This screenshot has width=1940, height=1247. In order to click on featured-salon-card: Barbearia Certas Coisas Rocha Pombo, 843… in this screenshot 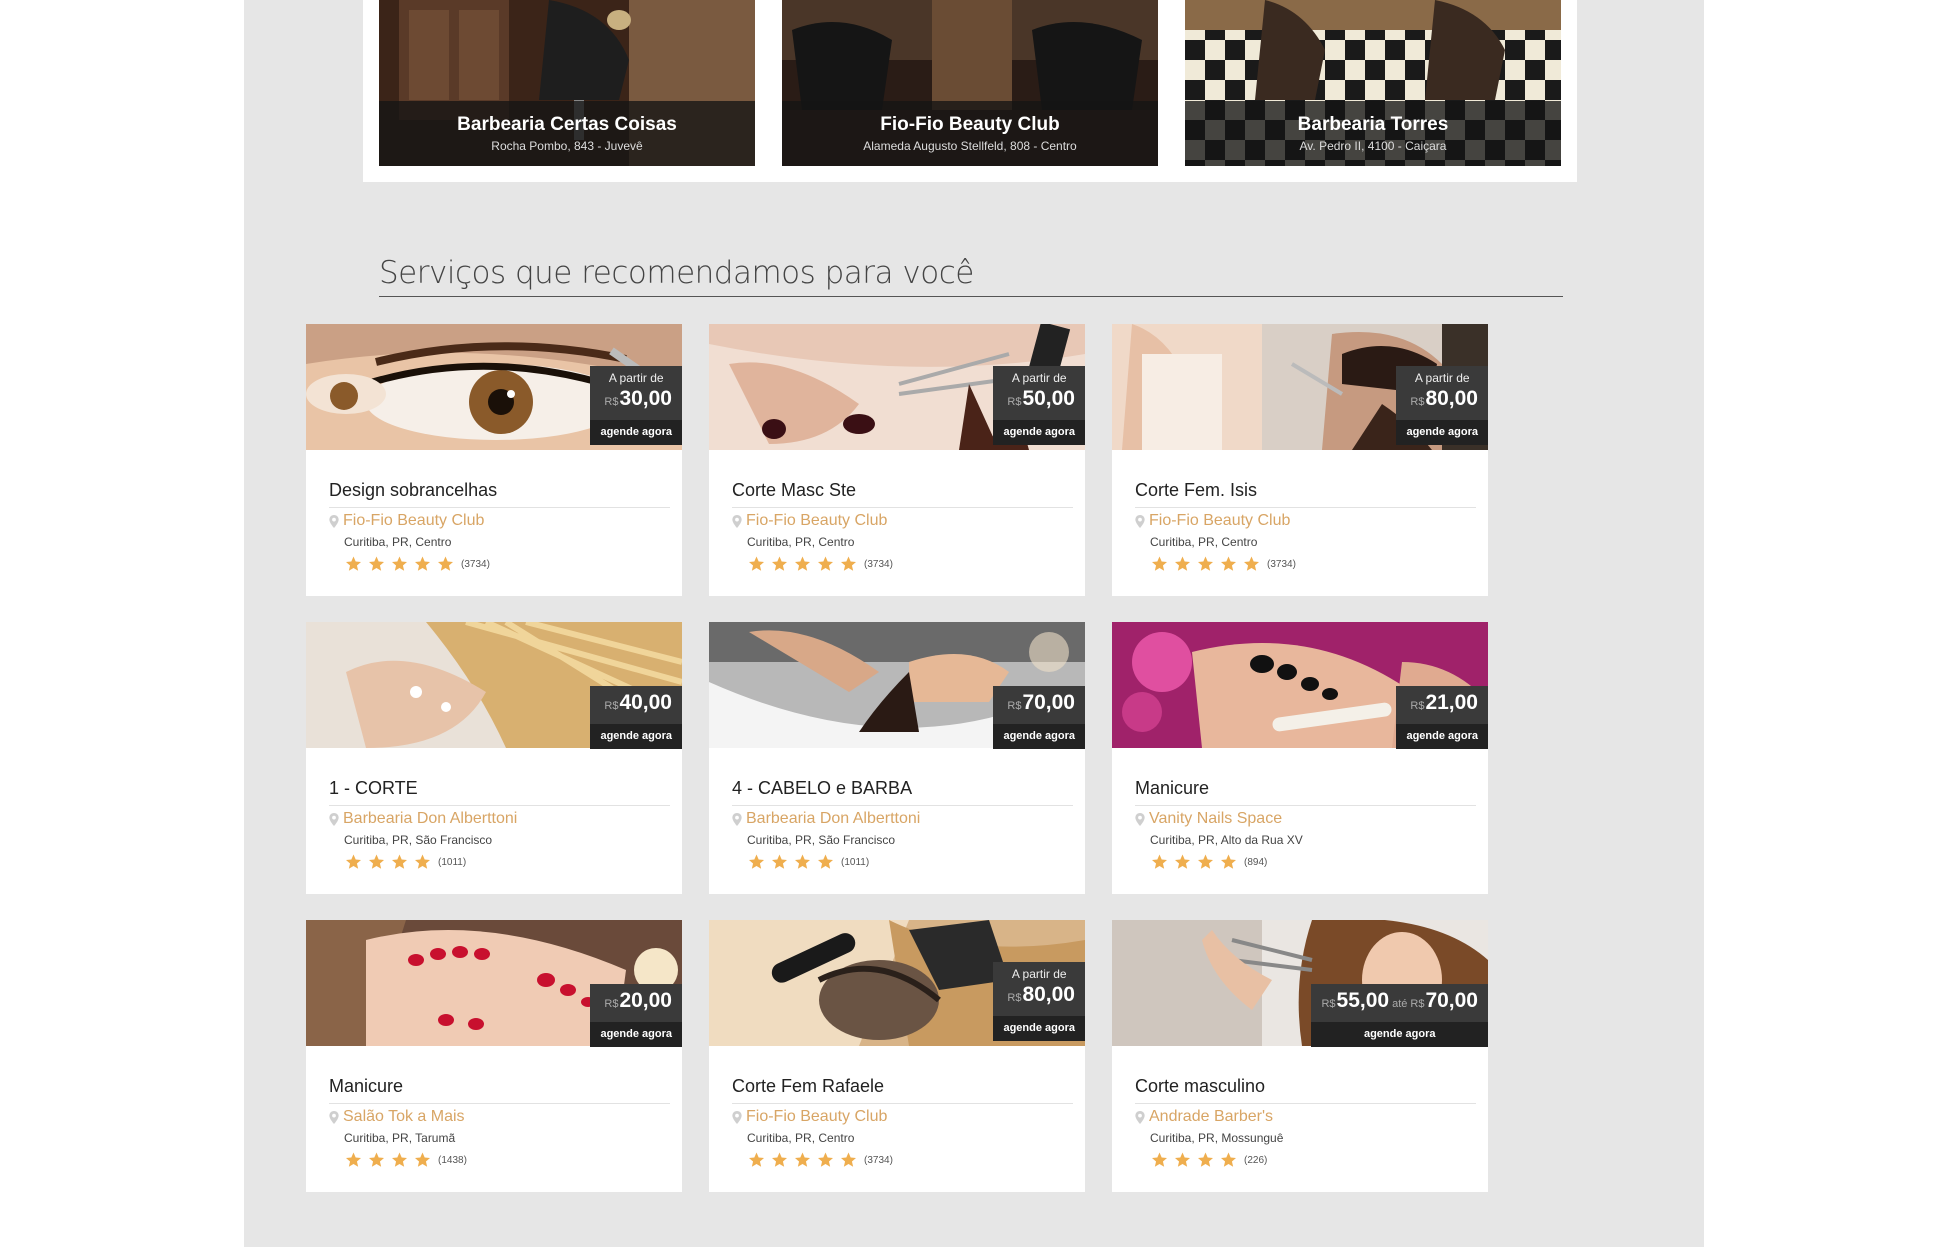, I will do `click(567, 83)`.